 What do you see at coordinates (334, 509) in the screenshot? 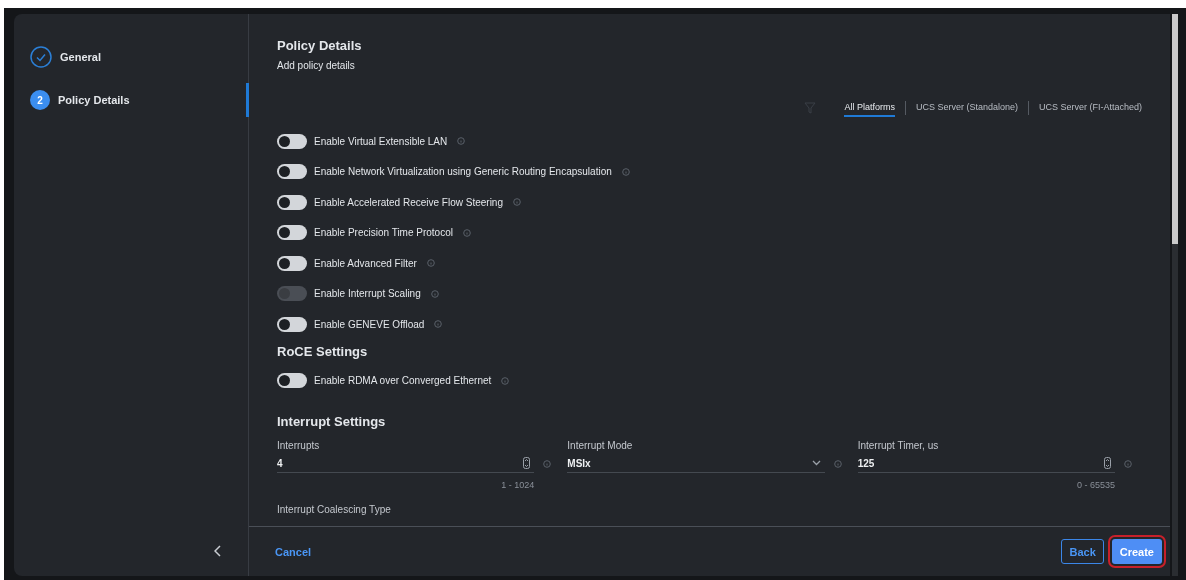
I see `field-label: Interrupt Coalescing Type` at bounding box center [334, 509].